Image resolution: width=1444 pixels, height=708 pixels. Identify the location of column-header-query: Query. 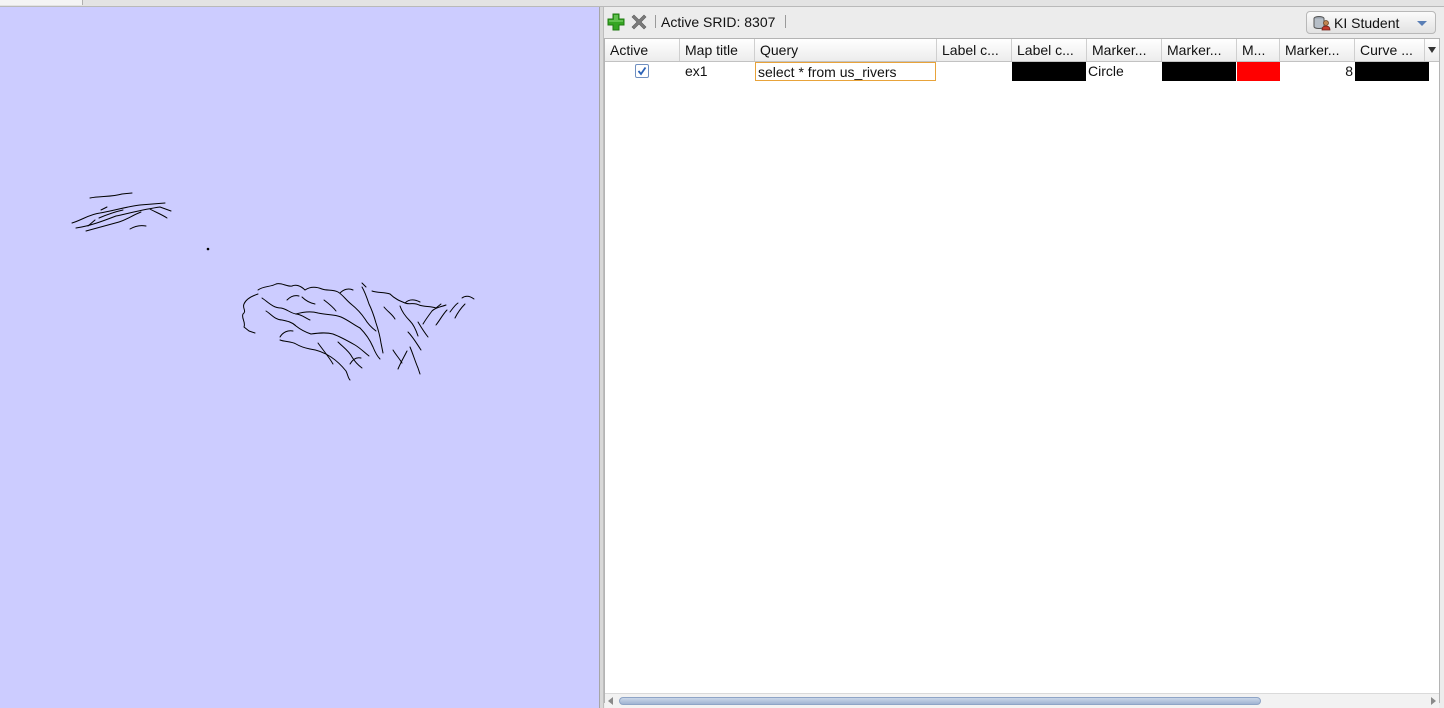
(846, 50).